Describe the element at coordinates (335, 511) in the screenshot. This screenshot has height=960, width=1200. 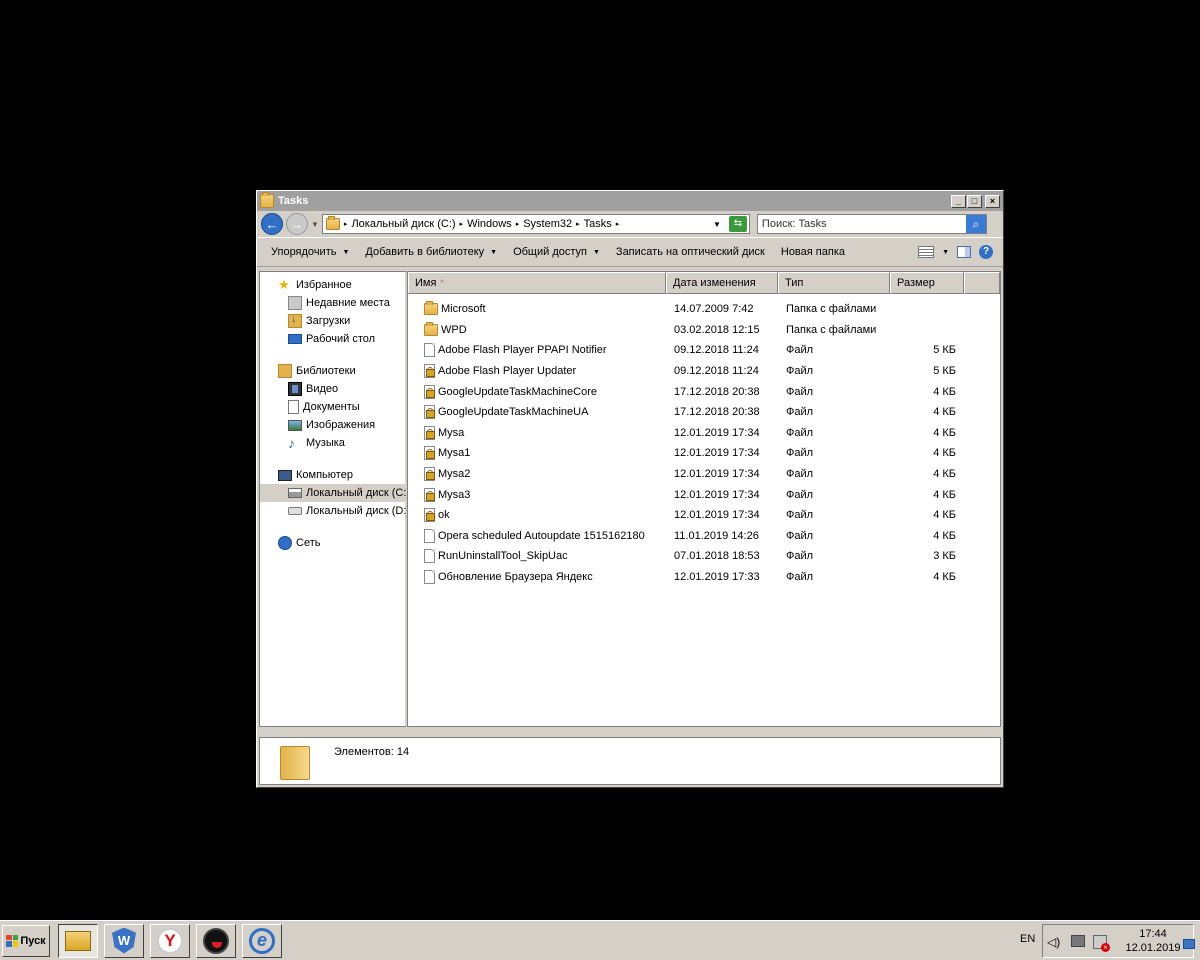
I see `nav-item-drive-d: Локальный диск (D:)` at that location.